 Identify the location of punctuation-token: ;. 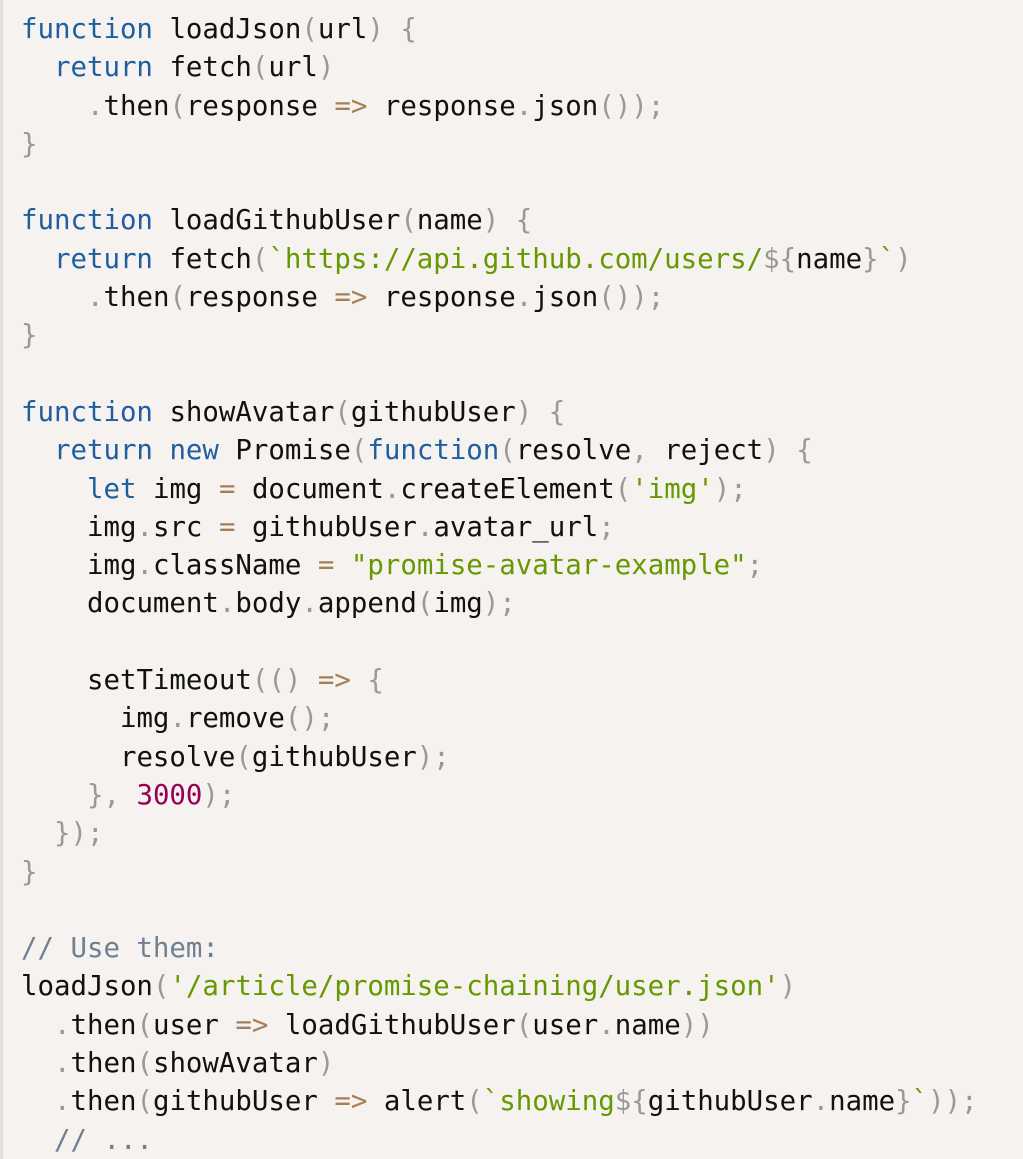
(755, 566).